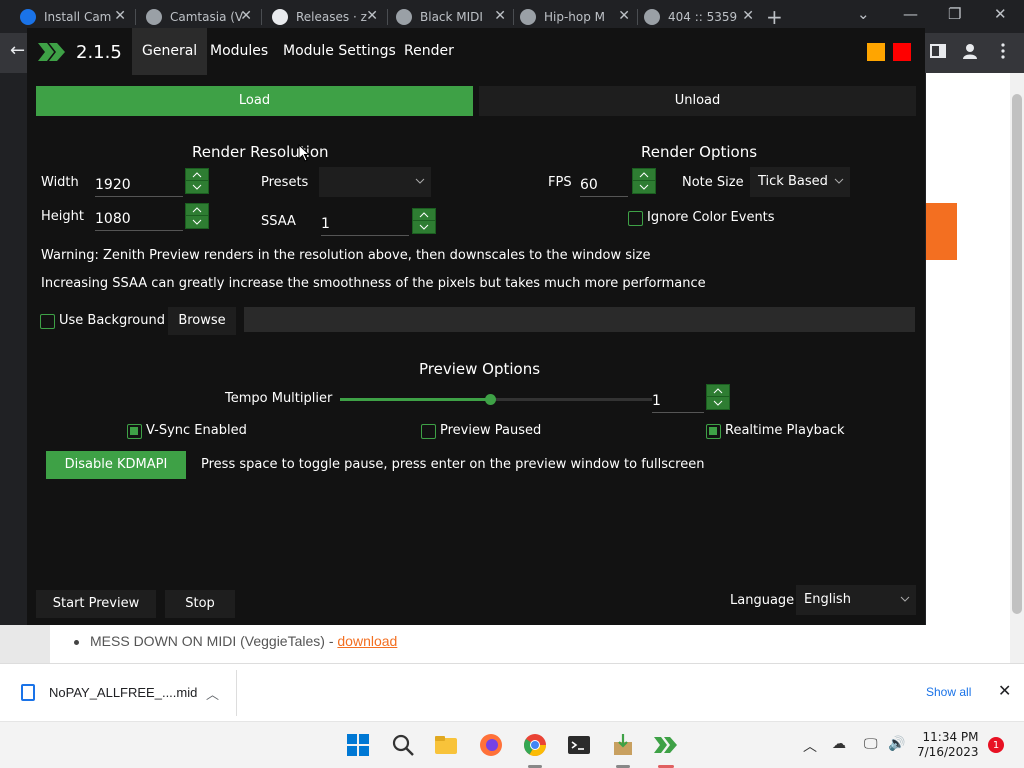  What do you see at coordinates (839, 744) in the screenshot?
I see `onedrive-icon: ☁` at bounding box center [839, 744].